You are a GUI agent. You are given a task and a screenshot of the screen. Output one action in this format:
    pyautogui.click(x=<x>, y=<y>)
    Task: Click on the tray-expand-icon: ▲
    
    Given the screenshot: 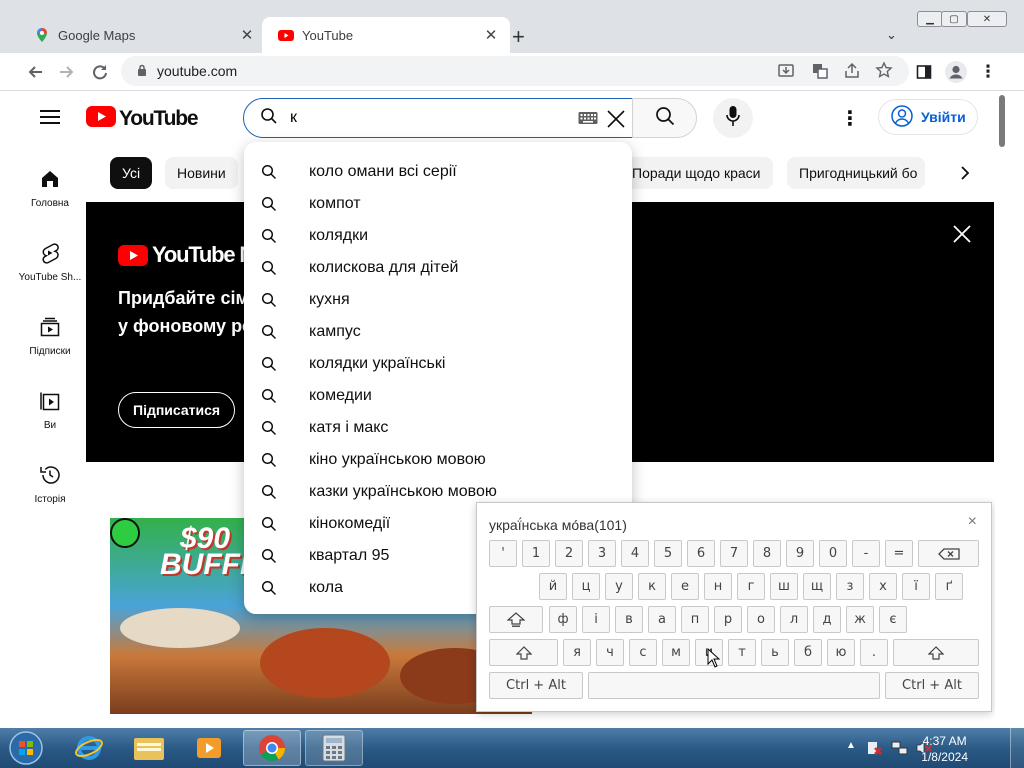 What is the action you would take?
    pyautogui.click(x=851, y=745)
    